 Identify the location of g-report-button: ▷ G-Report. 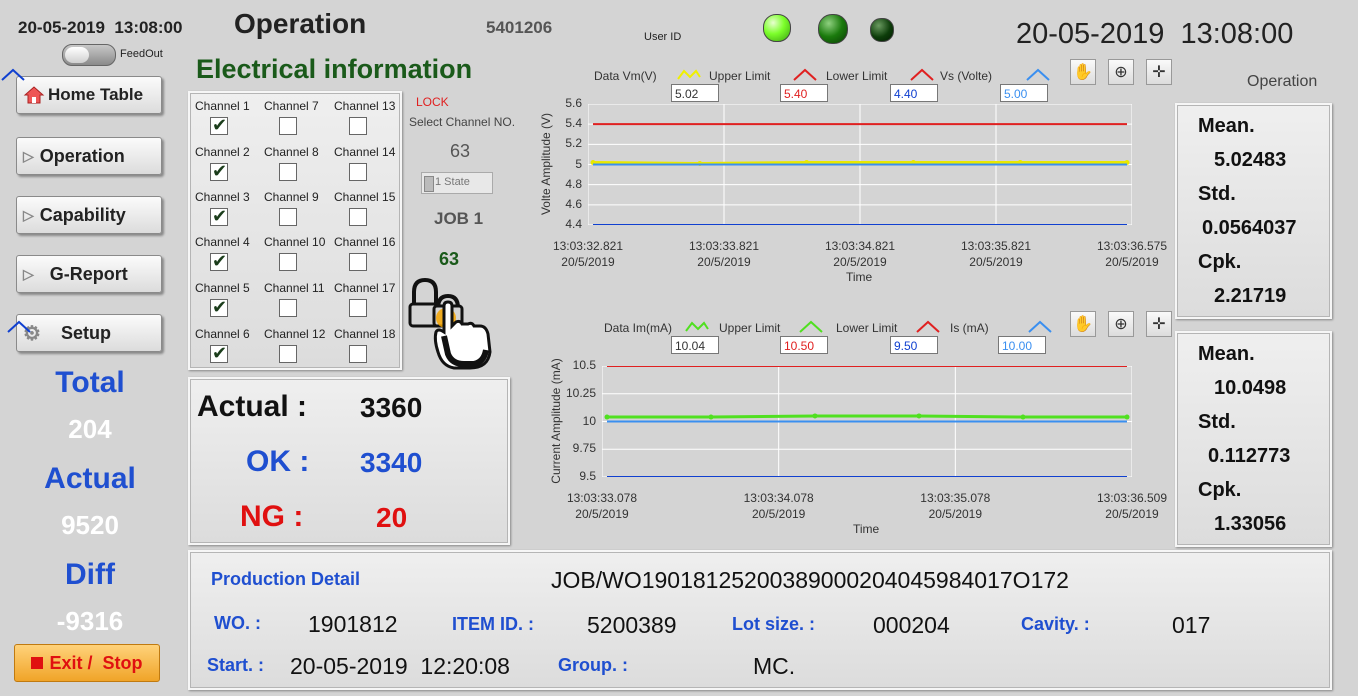
(89, 274).